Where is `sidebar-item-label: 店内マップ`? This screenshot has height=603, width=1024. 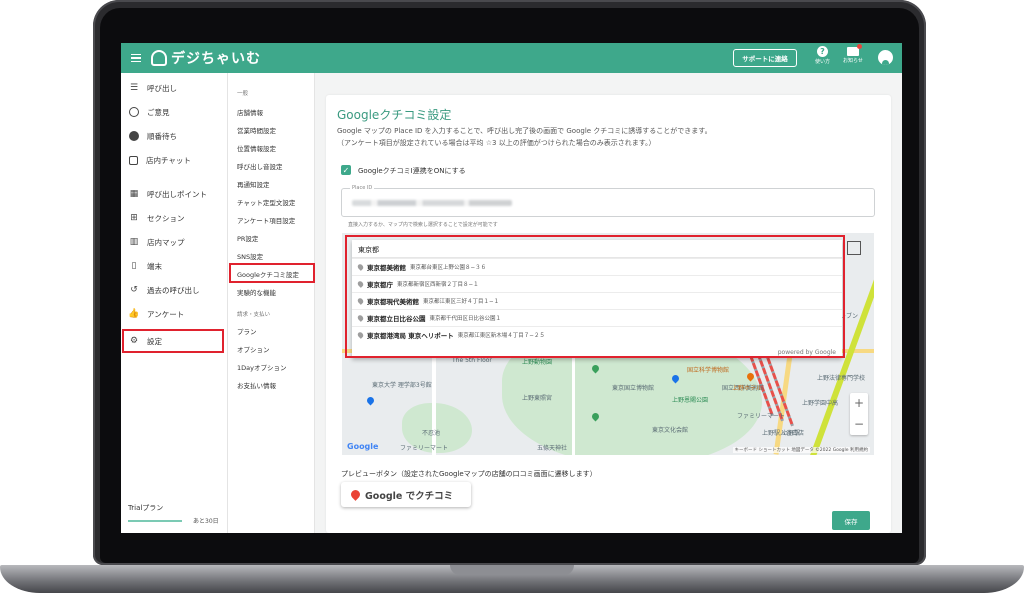
sidebar-item-label: 店内マップ is located at coordinates (166, 242).